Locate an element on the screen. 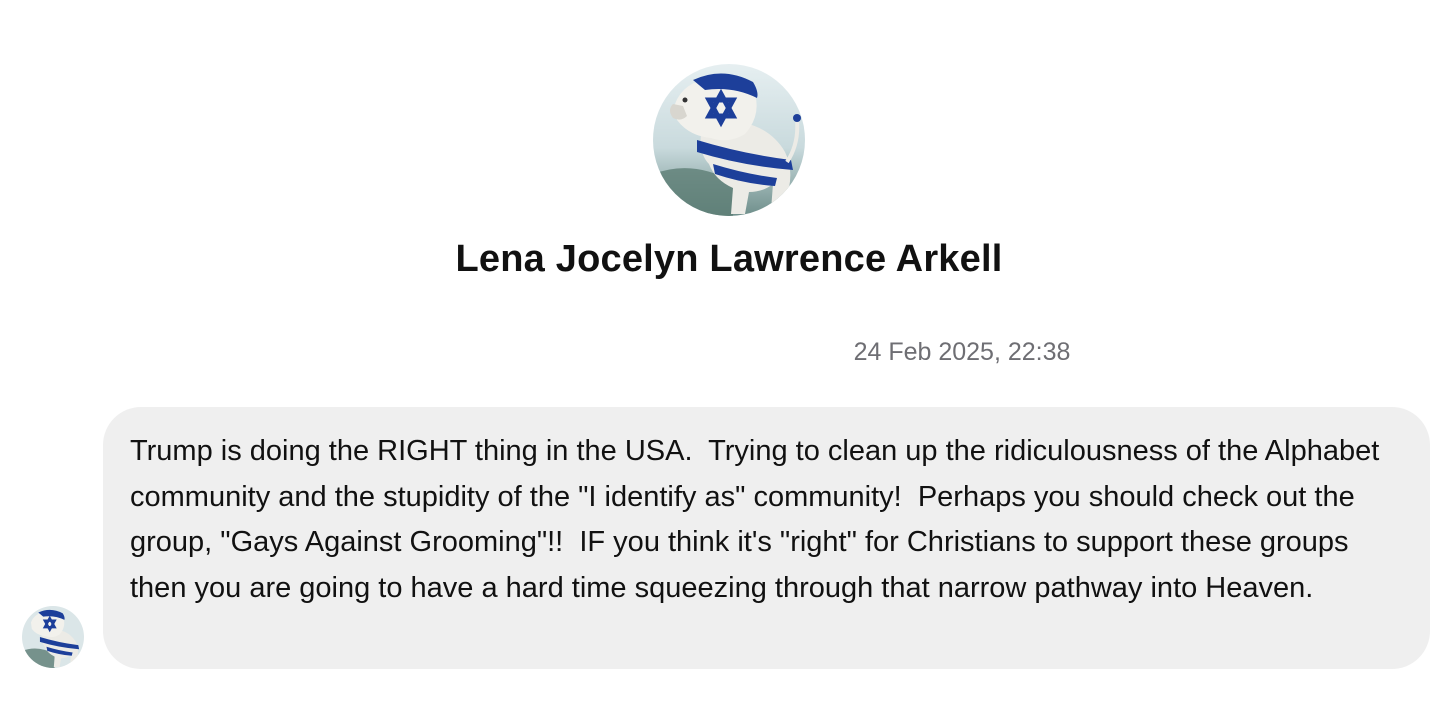  profile-avatar is located at coordinates (729, 140).